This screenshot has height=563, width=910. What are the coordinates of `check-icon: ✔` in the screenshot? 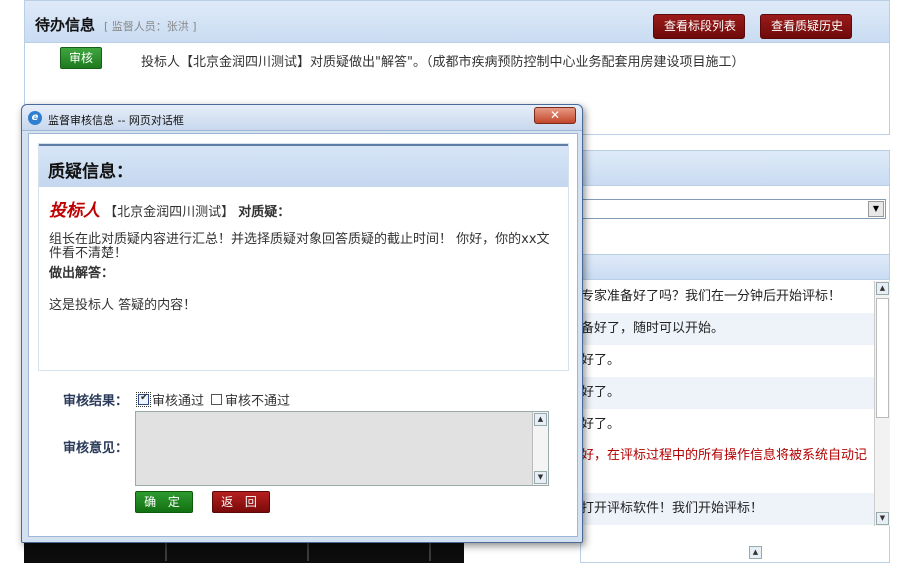 It's located at (144, 397).